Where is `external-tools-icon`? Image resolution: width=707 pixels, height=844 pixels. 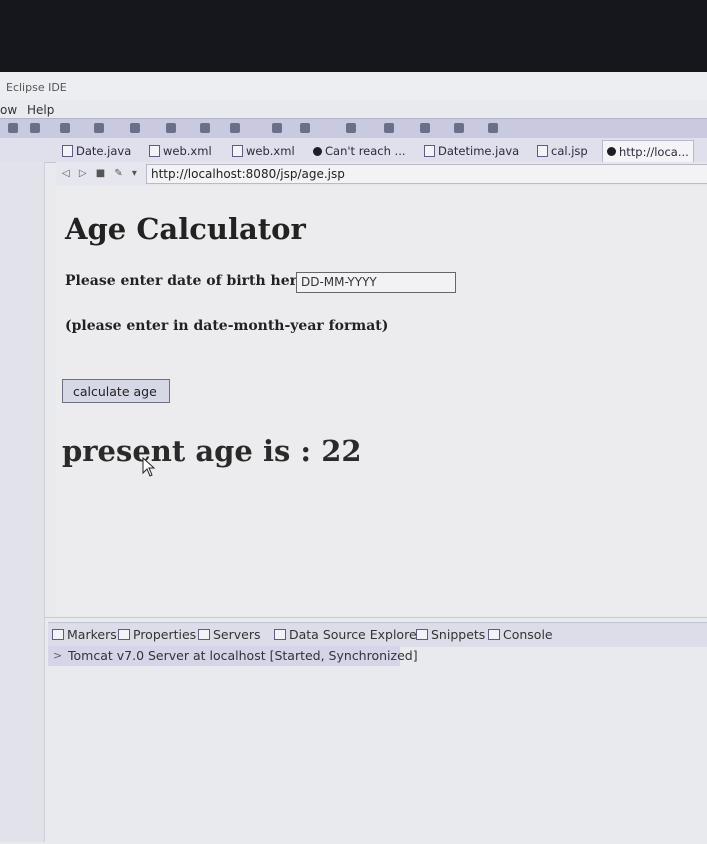
external-tools-icon is located at coordinates (171, 128).